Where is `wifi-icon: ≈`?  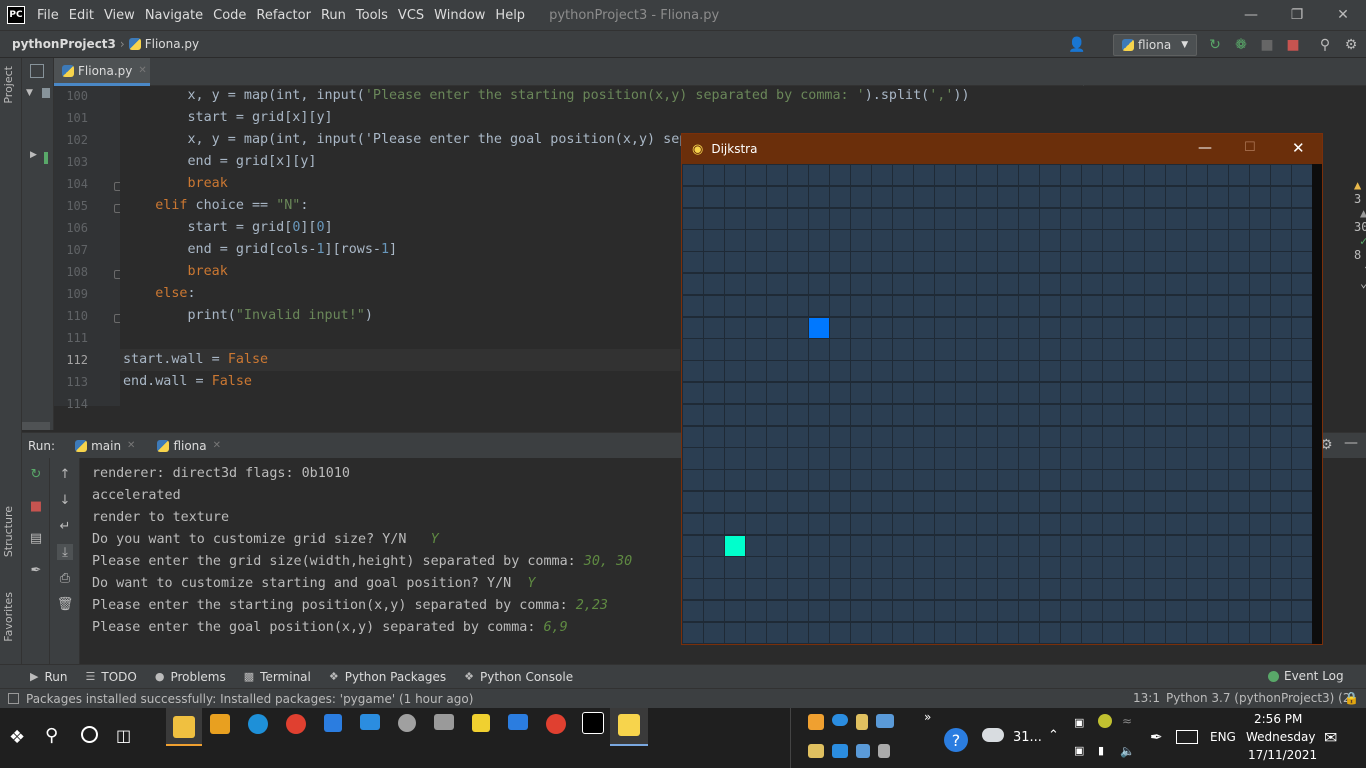
wifi-icon: ≈ is located at coordinates (1127, 721).